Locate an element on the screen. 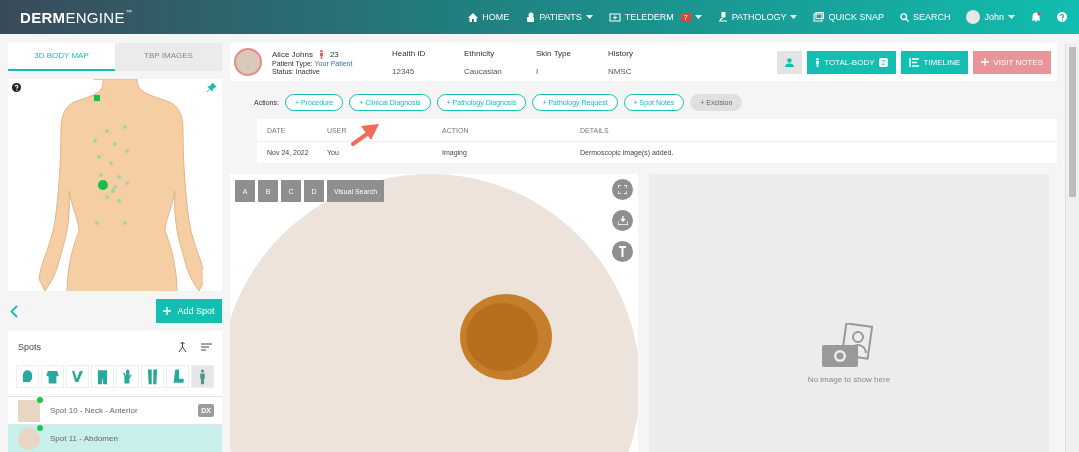 The width and height of the screenshot is (1079, 452). merge-icon is located at coordinates (182, 347).